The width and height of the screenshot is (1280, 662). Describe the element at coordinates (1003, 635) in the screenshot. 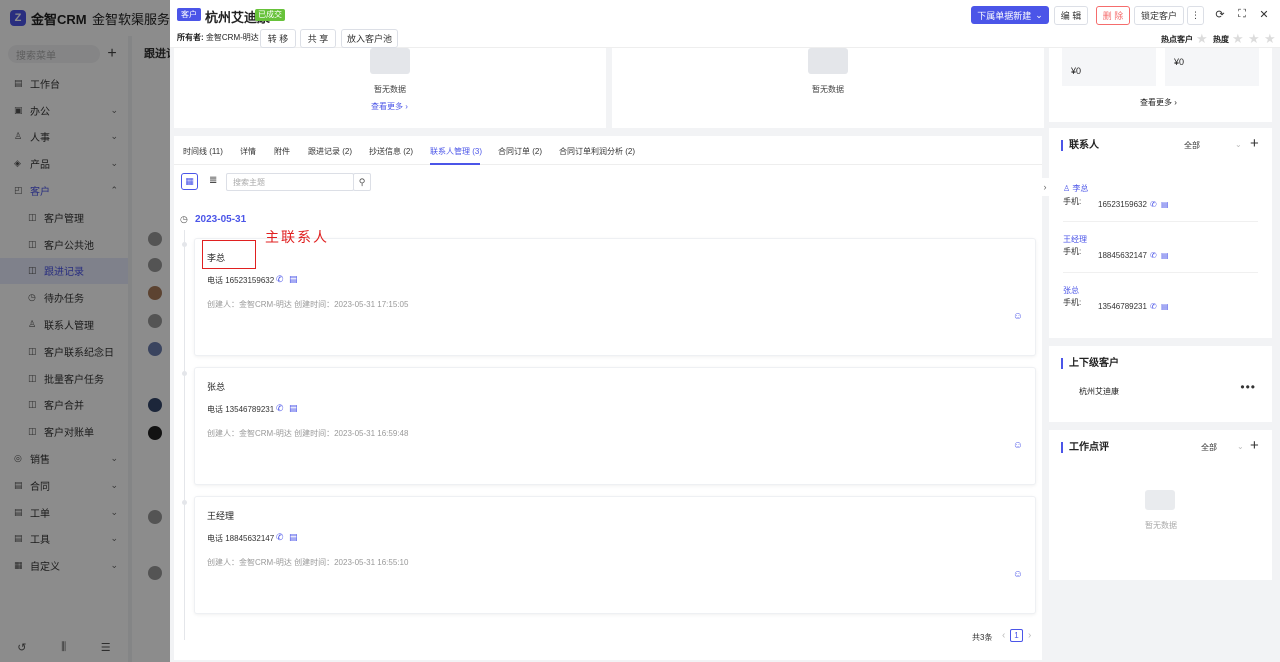

I see `prev-page-icon: ‹` at that location.